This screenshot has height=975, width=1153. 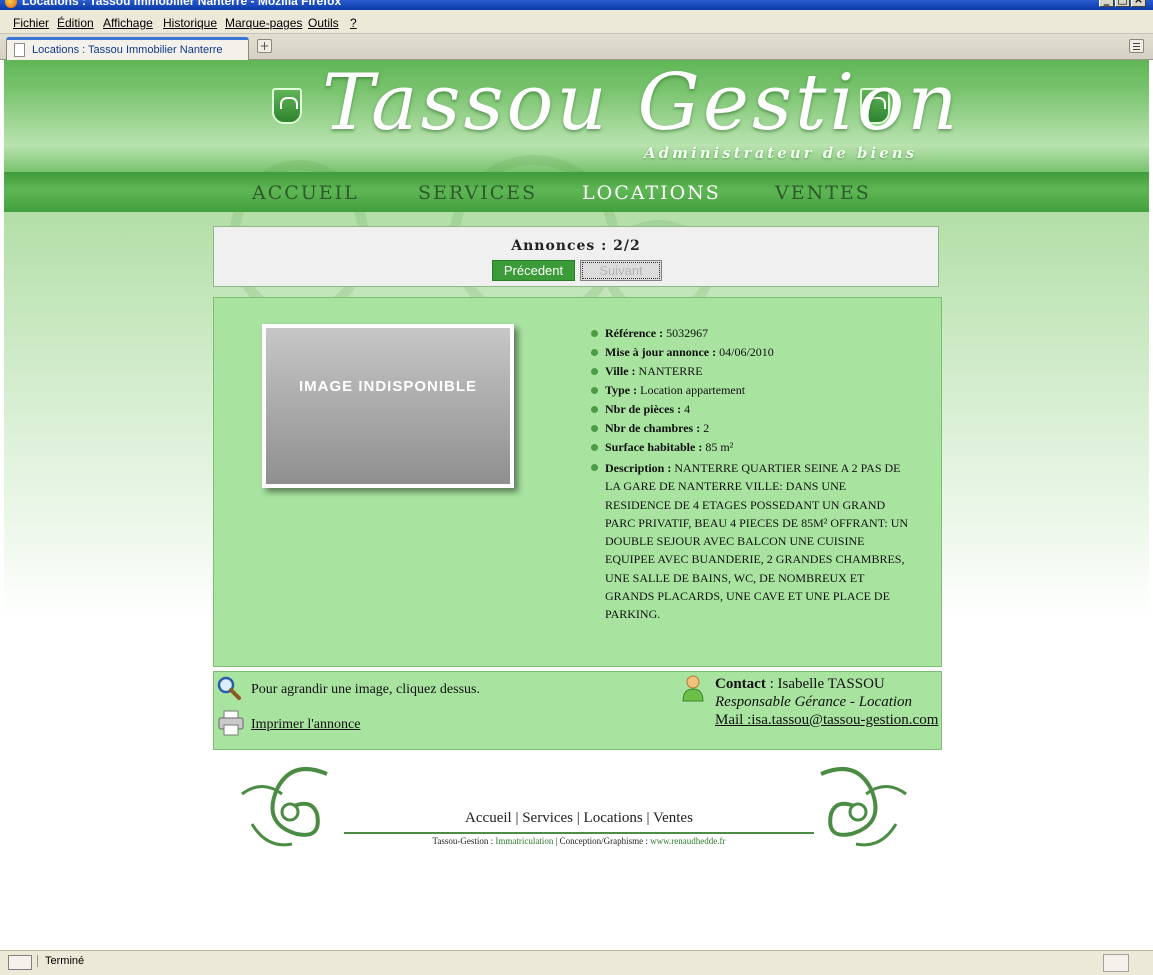 I want to click on status-icon, so click(x=20, y=962).